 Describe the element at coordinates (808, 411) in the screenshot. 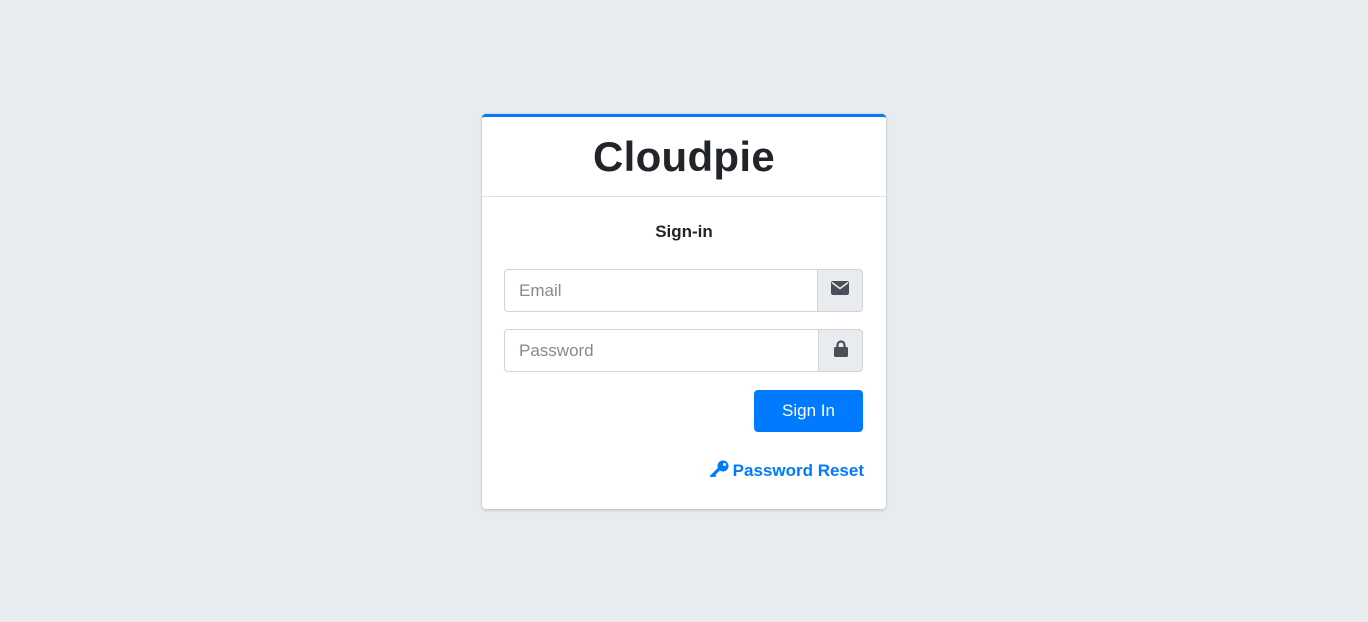

I see `sign-in-button: Sign In` at that location.